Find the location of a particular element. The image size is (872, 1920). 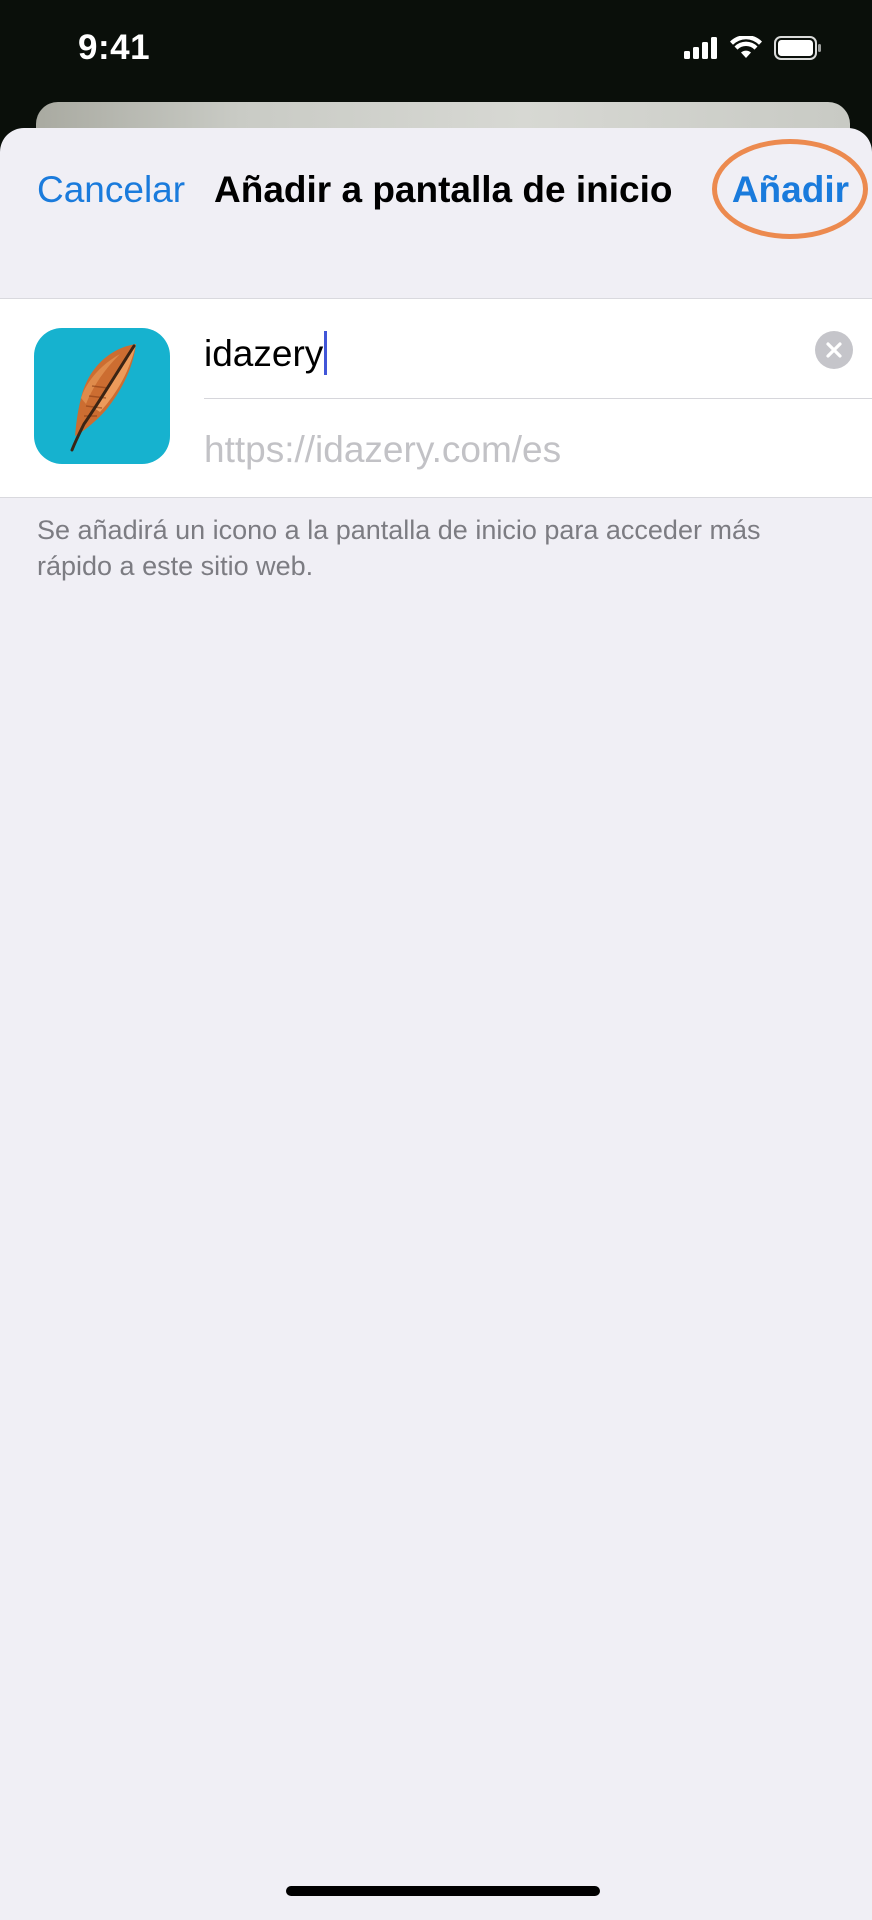

cellular-signal-icon is located at coordinates (700, 48).